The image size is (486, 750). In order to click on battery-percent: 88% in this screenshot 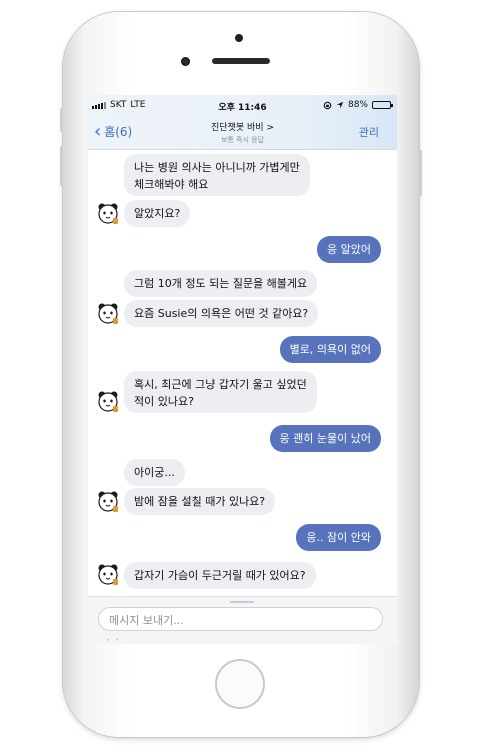, I will do `click(357, 105)`.